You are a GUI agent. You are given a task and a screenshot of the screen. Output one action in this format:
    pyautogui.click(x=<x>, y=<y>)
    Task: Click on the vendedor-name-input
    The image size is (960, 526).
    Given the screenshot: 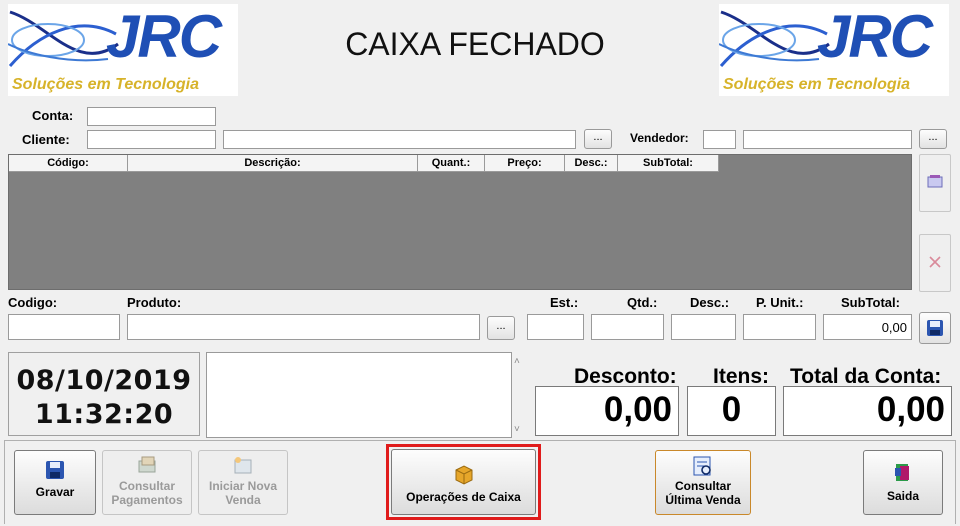 What is the action you would take?
    pyautogui.click(x=827, y=139)
    